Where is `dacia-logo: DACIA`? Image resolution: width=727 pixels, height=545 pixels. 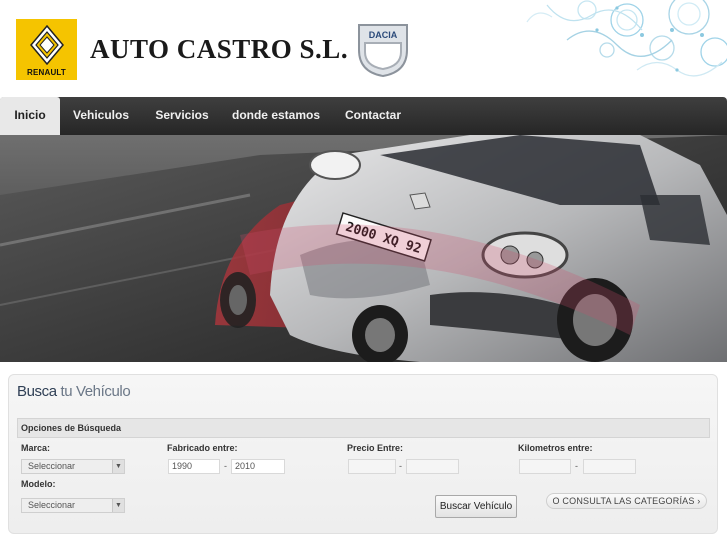
dacia-logo: DACIA is located at coordinates (383, 50).